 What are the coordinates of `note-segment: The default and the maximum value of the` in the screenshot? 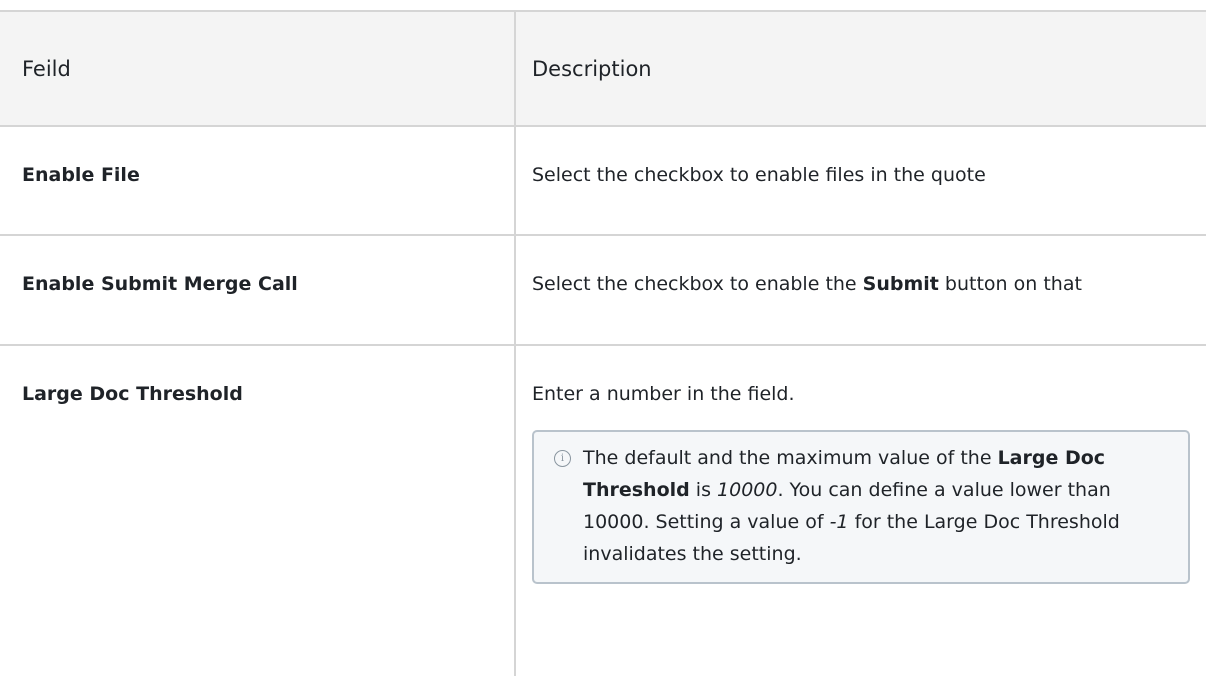 It's located at (790, 458).